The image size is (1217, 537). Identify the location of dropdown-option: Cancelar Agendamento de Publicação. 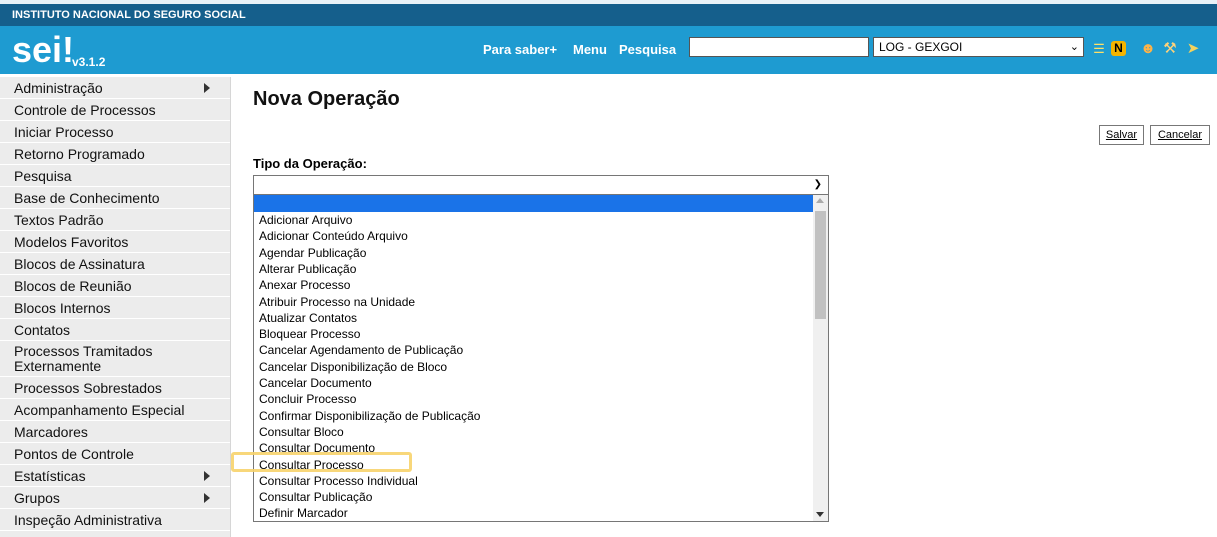
(361, 350).